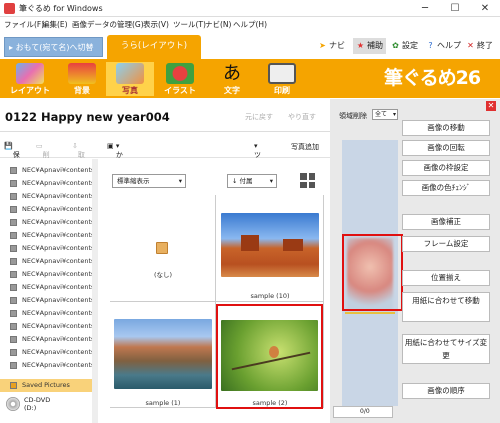 Image resolution: width=500 pixels, height=423 pixels. What do you see at coordinates (24, 24) in the screenshot?
I see `menu-file: ファイル(F)` at bounding box center [24, 24].